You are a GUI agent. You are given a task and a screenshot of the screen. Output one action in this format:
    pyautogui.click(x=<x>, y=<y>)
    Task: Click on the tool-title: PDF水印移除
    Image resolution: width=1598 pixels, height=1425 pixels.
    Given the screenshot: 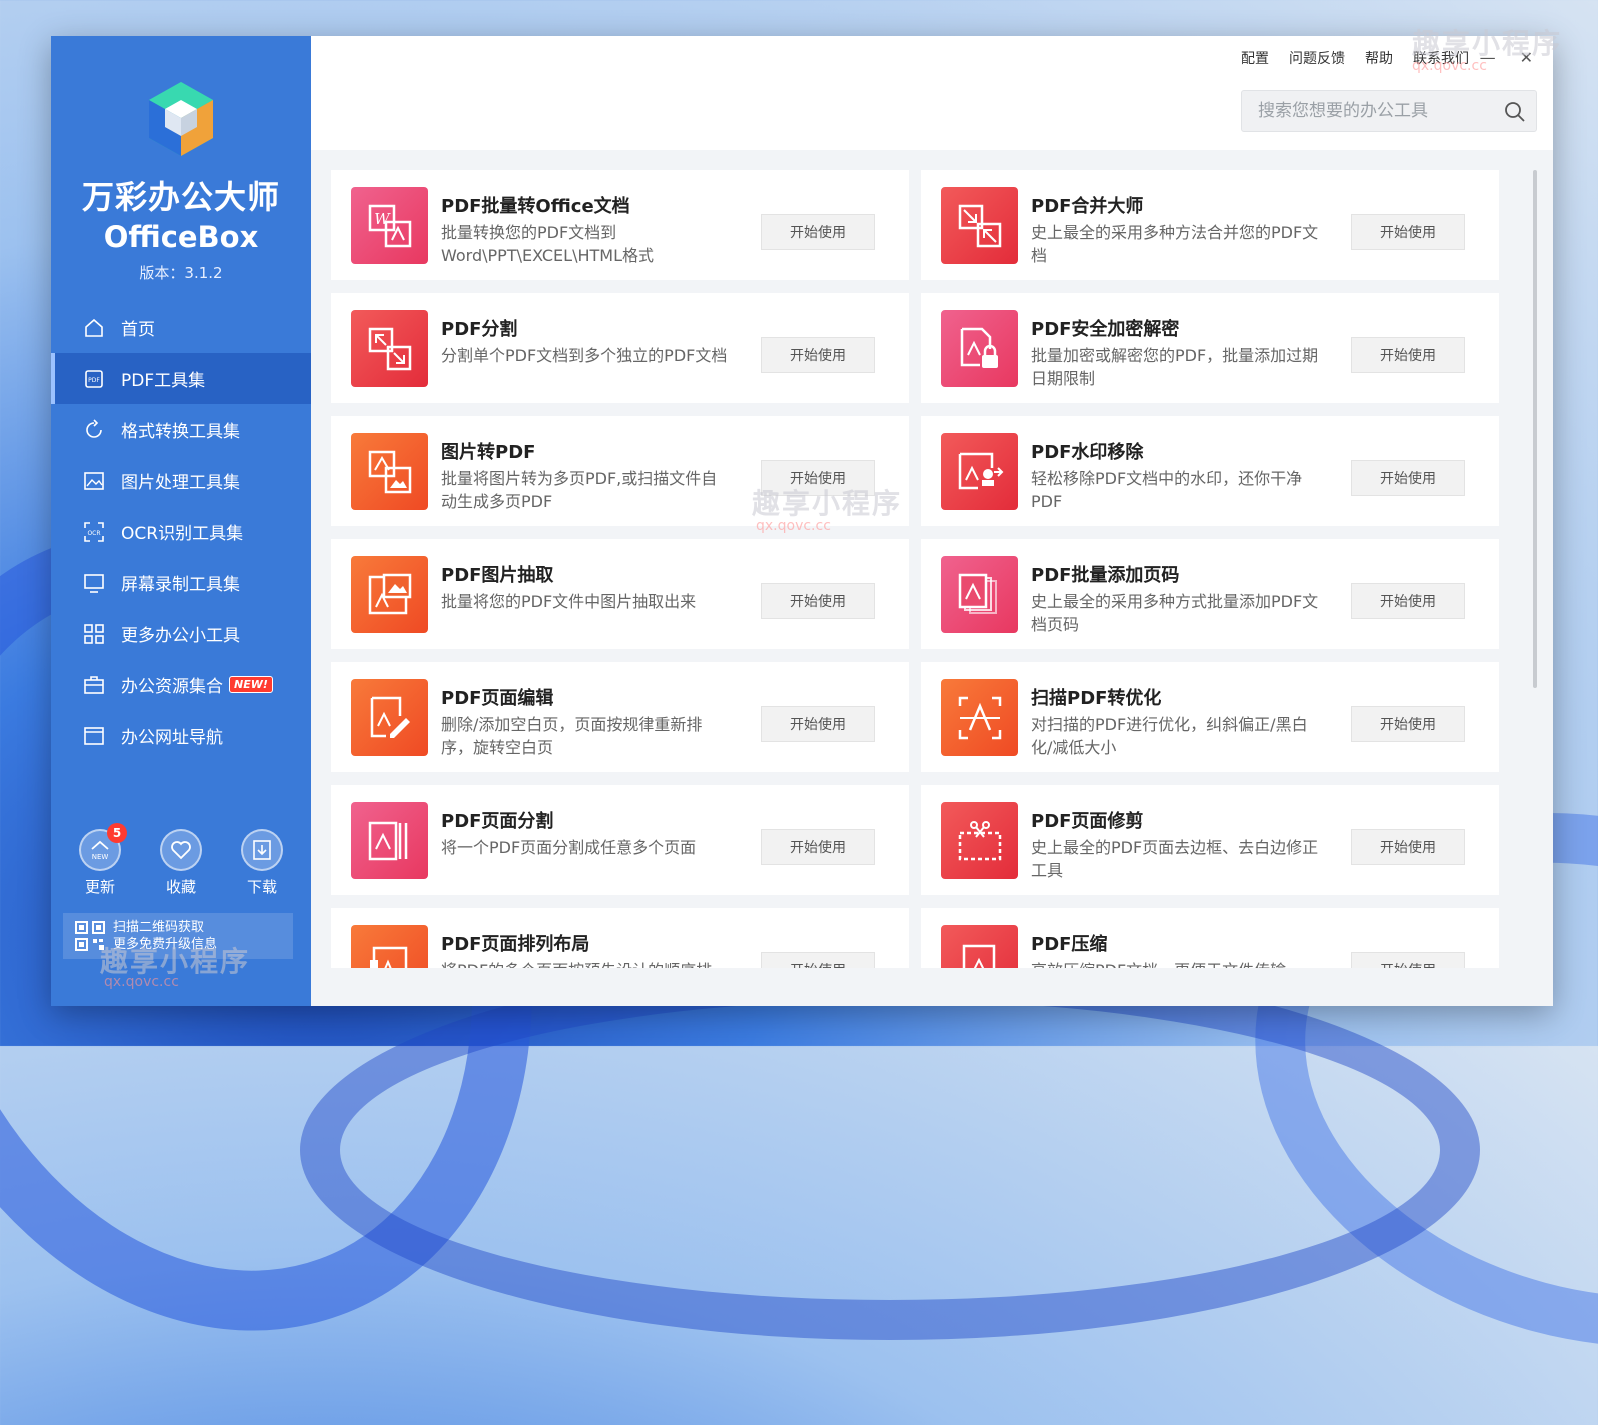 What is the action you would take?
    pyautogui.click(x=1087, y=452)
    